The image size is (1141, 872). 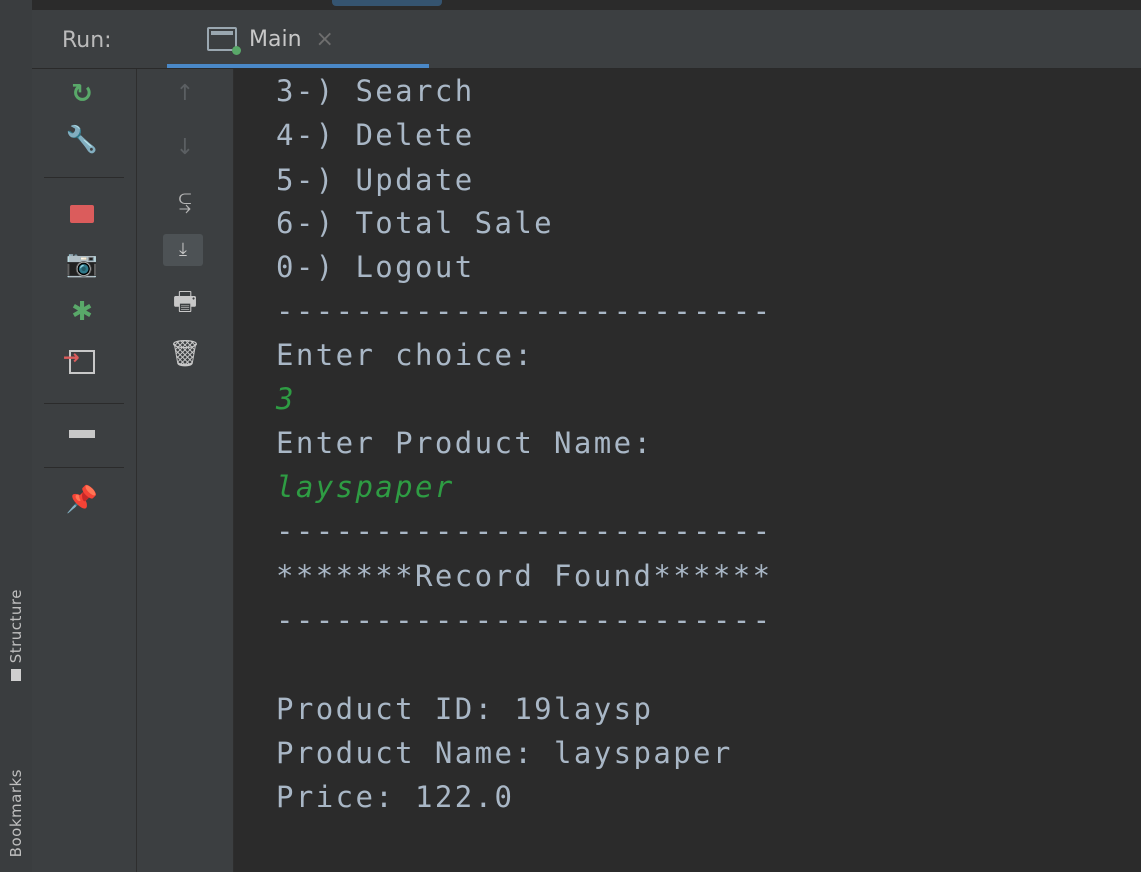 What do you see at coordinates (16, 626) in the screenshot?
I see `side-tab-structure-label: Structure` at bounding box center [16, 626].